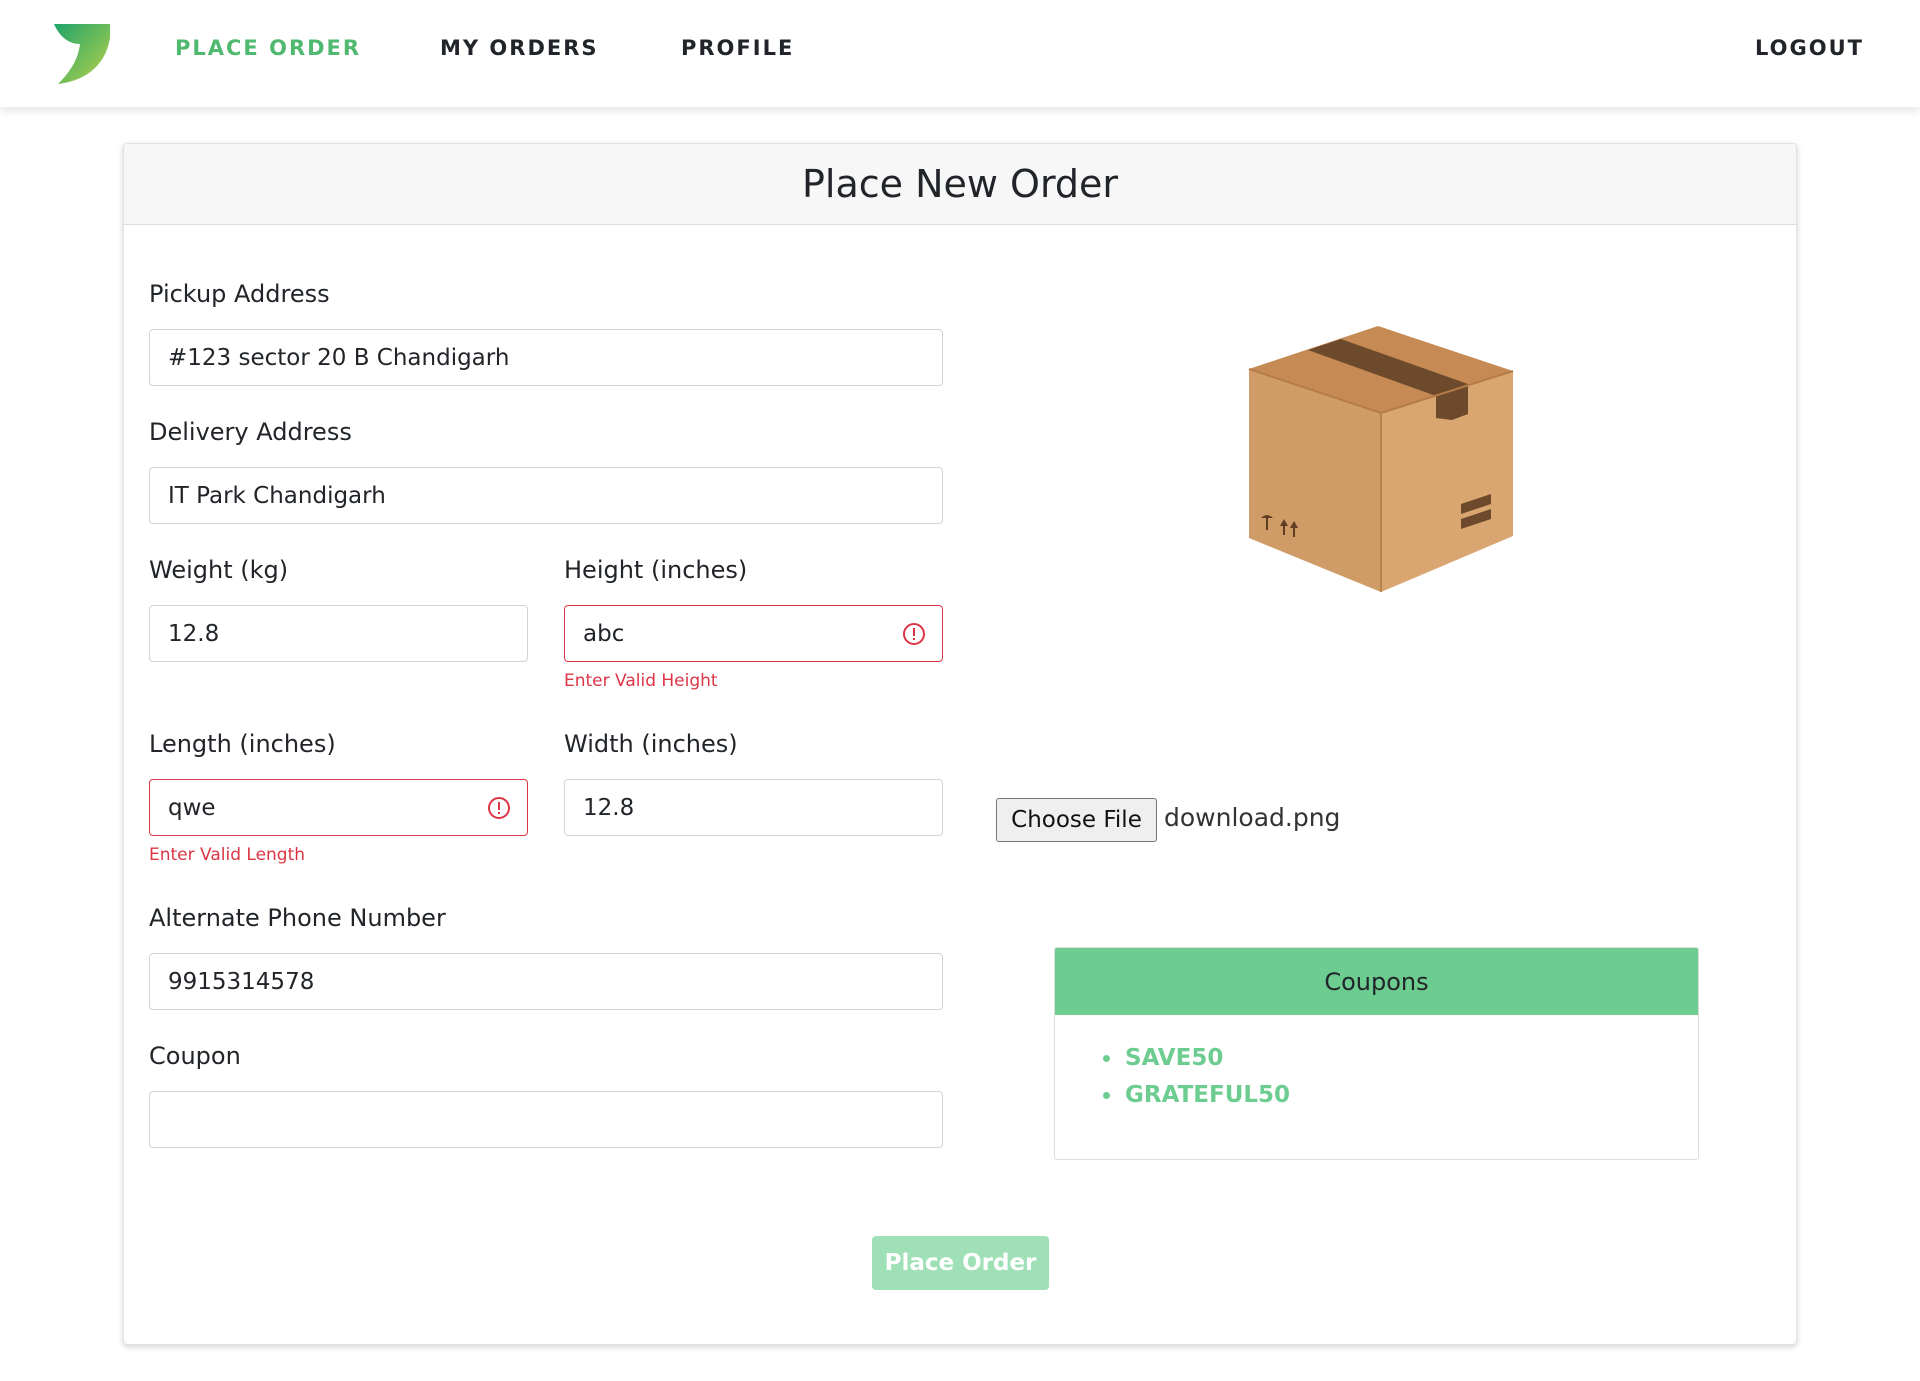 This screenshot has width=1920, height=1381. I want to click on alternate-phone-label: Alternate Phone Number, so click(297, 918).